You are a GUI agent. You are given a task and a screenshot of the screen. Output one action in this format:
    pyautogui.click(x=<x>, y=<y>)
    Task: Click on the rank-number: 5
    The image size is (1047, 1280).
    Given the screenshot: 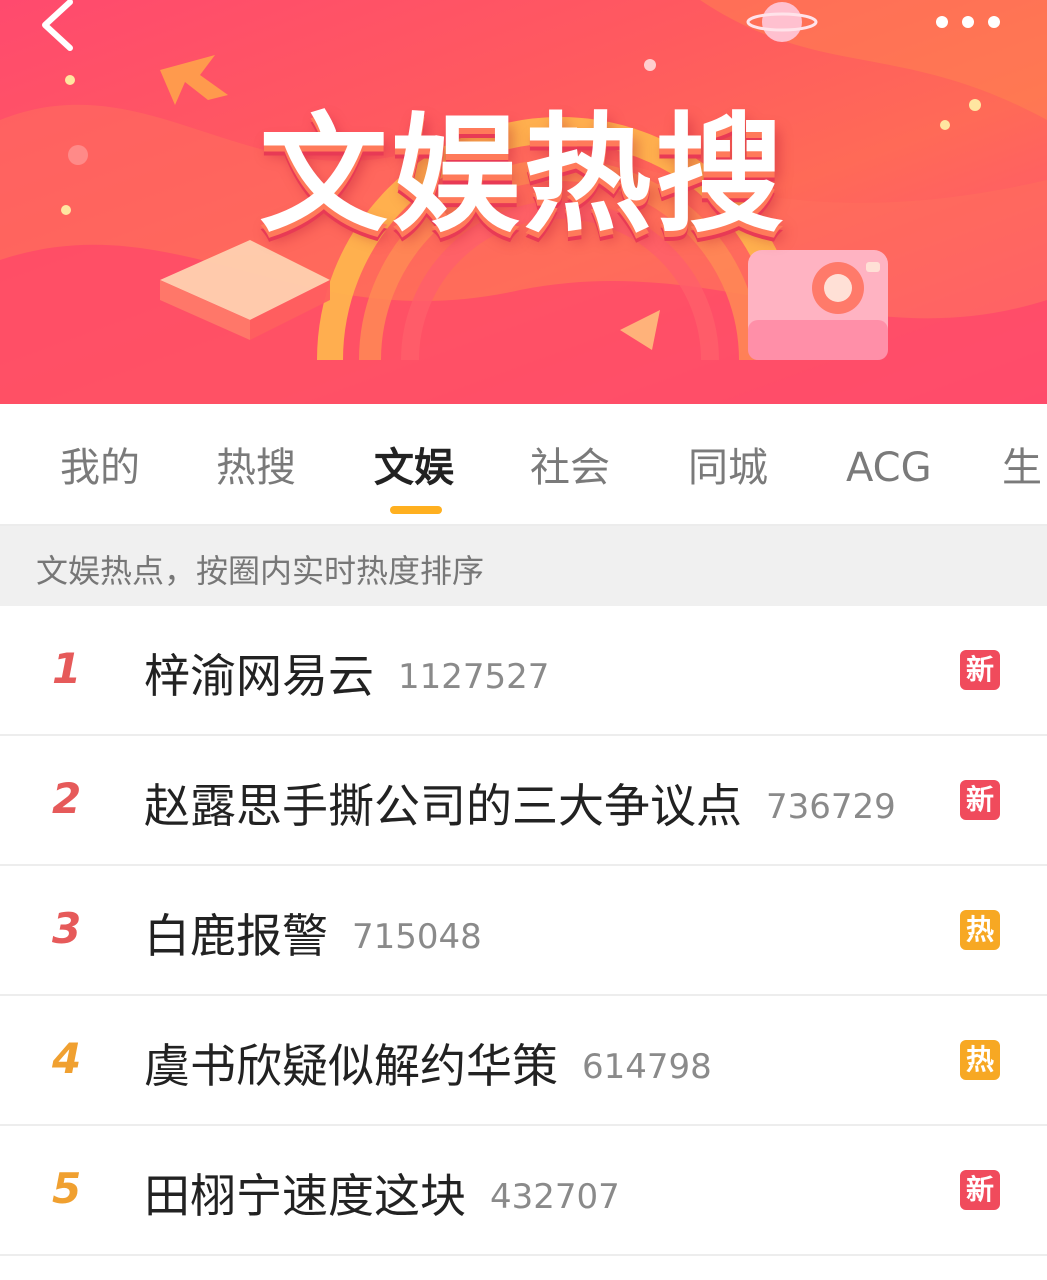 What is the action you would take?
    pyautogui.click(x=67, y=1188)
    